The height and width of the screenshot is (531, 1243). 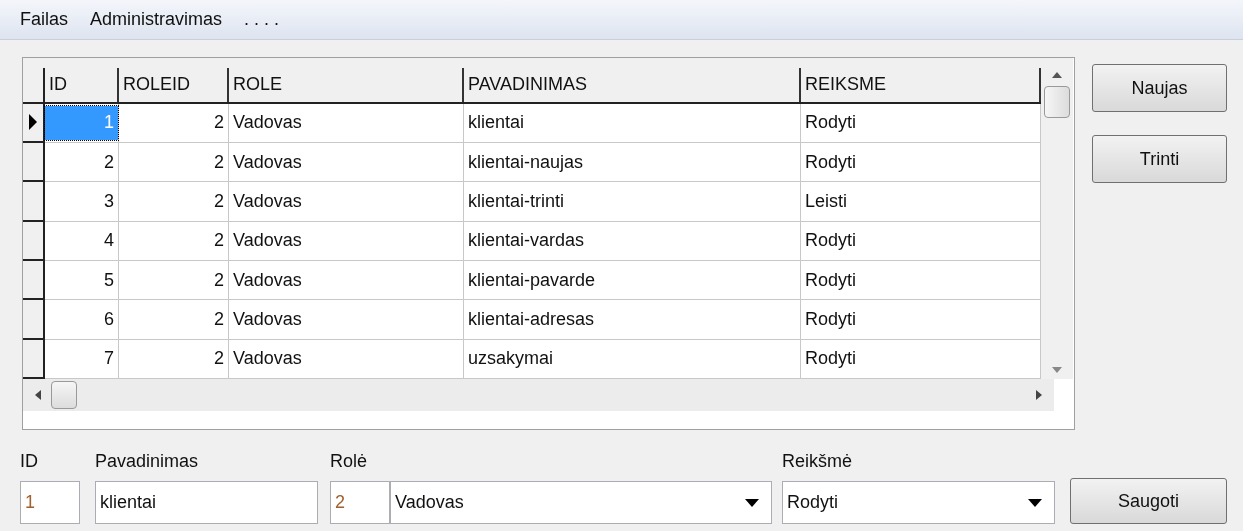 I want to click on scroll-down-icon, so click(x=1057, y=370).